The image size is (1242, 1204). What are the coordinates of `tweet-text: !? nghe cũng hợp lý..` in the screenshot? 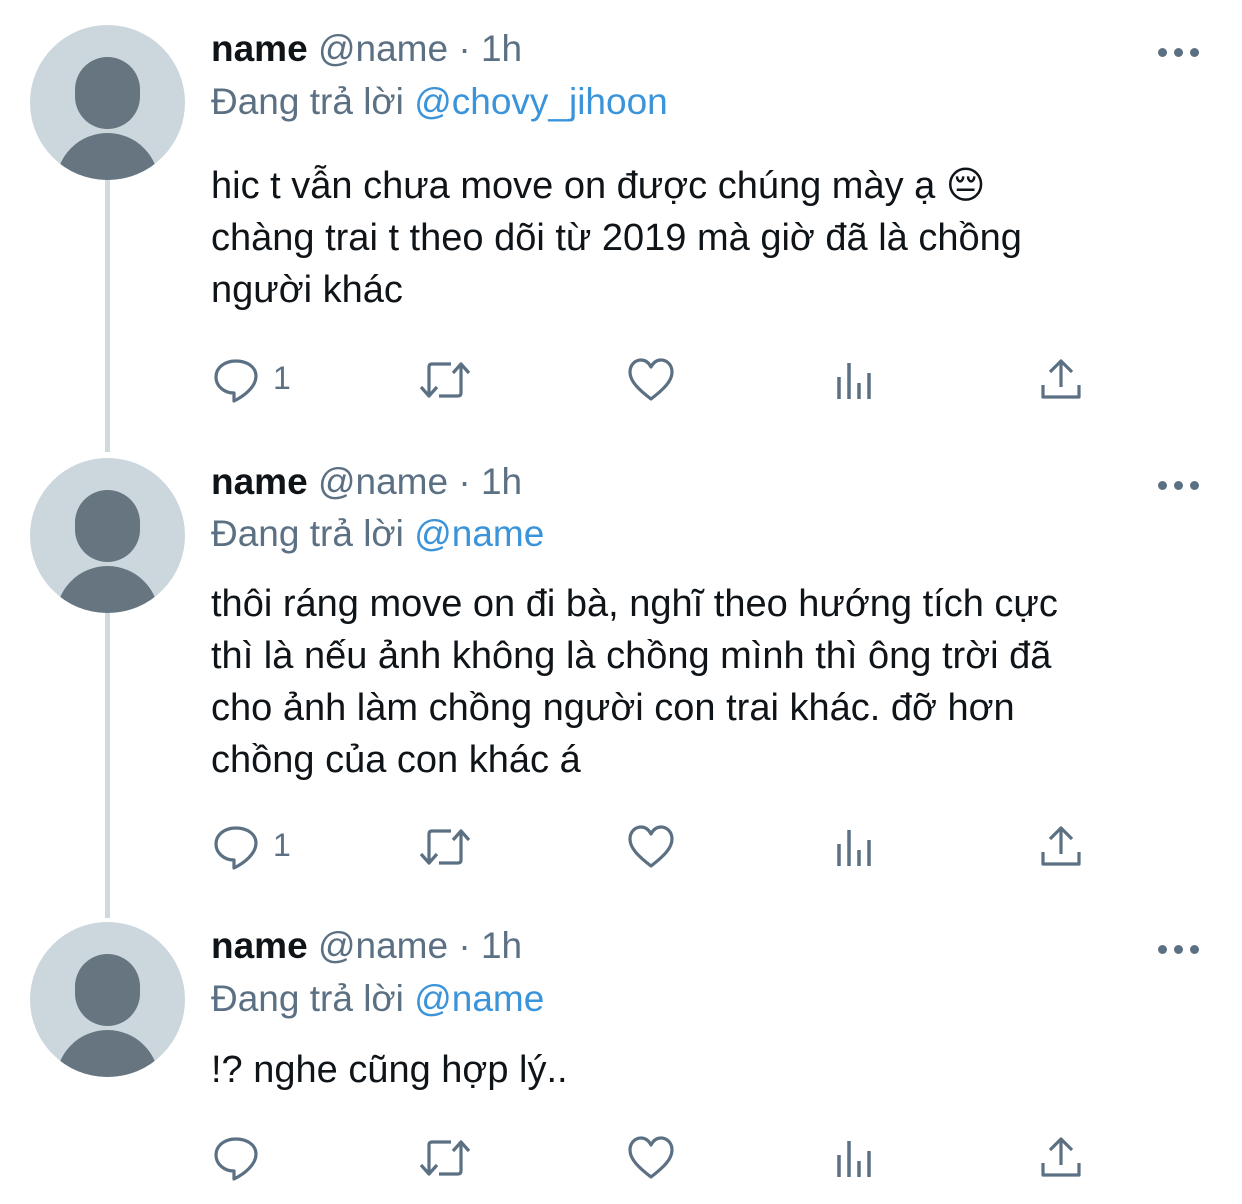 It's located at (389, 1070).